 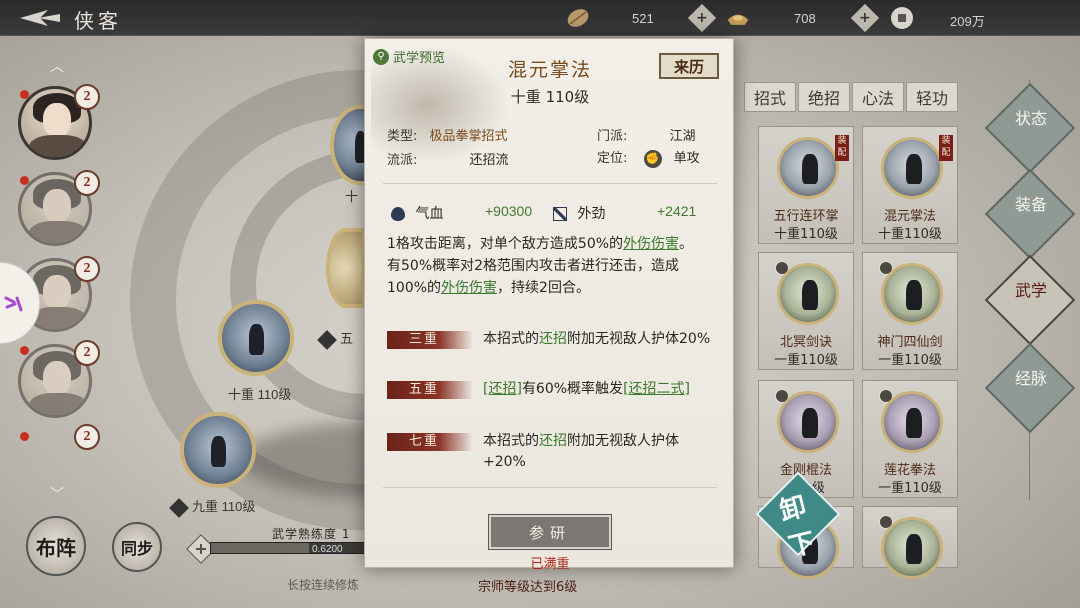 I want to click on skill-slot-level-partial: 五, so click(x=335, y=339).